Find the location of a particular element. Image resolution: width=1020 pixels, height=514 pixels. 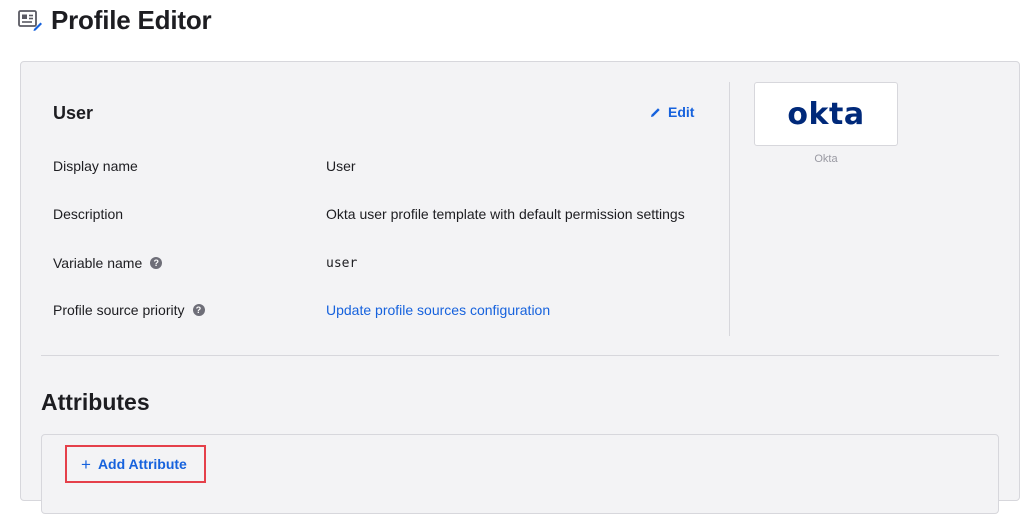

display-name-value: User is located at coordinates (341, 166).